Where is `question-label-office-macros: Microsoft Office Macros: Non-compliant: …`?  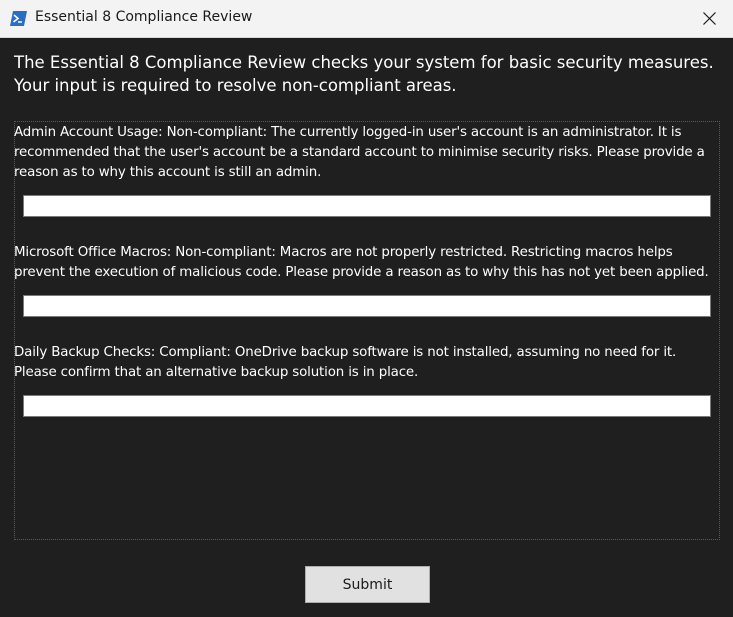
question-label-office-macros: Microsoft Office Macros: Non-compliant: … is located at coordinates (361, 262).